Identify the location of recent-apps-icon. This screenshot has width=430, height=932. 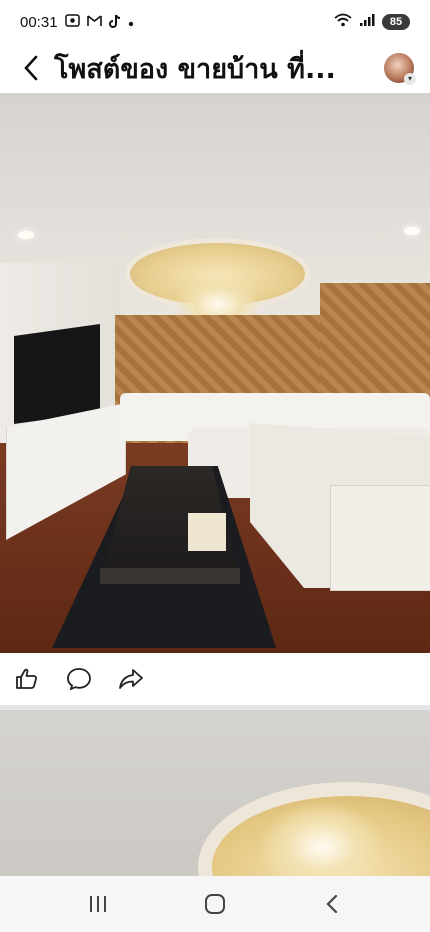
(98, 904).